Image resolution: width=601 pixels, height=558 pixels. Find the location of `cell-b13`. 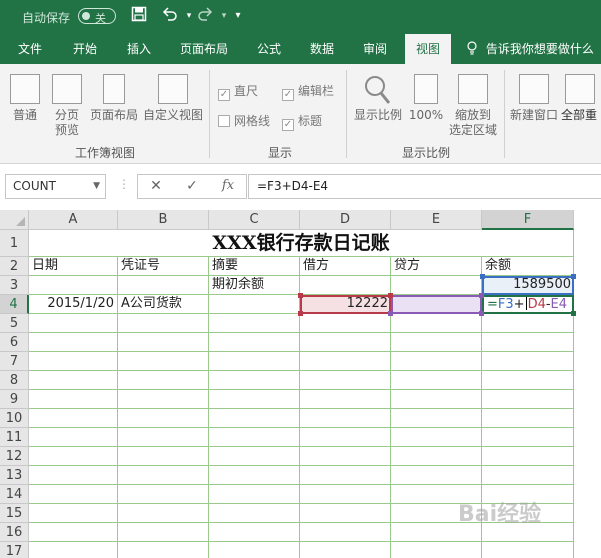

cell-b13 is located at coordinates (163, 475).